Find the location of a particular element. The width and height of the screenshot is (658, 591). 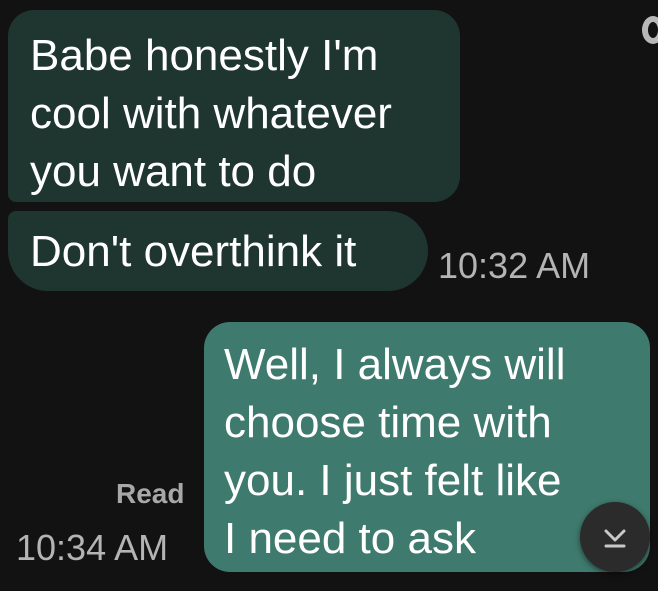

incoming-message-bubble: Don't overthink it is located at coordinates (218, 251).